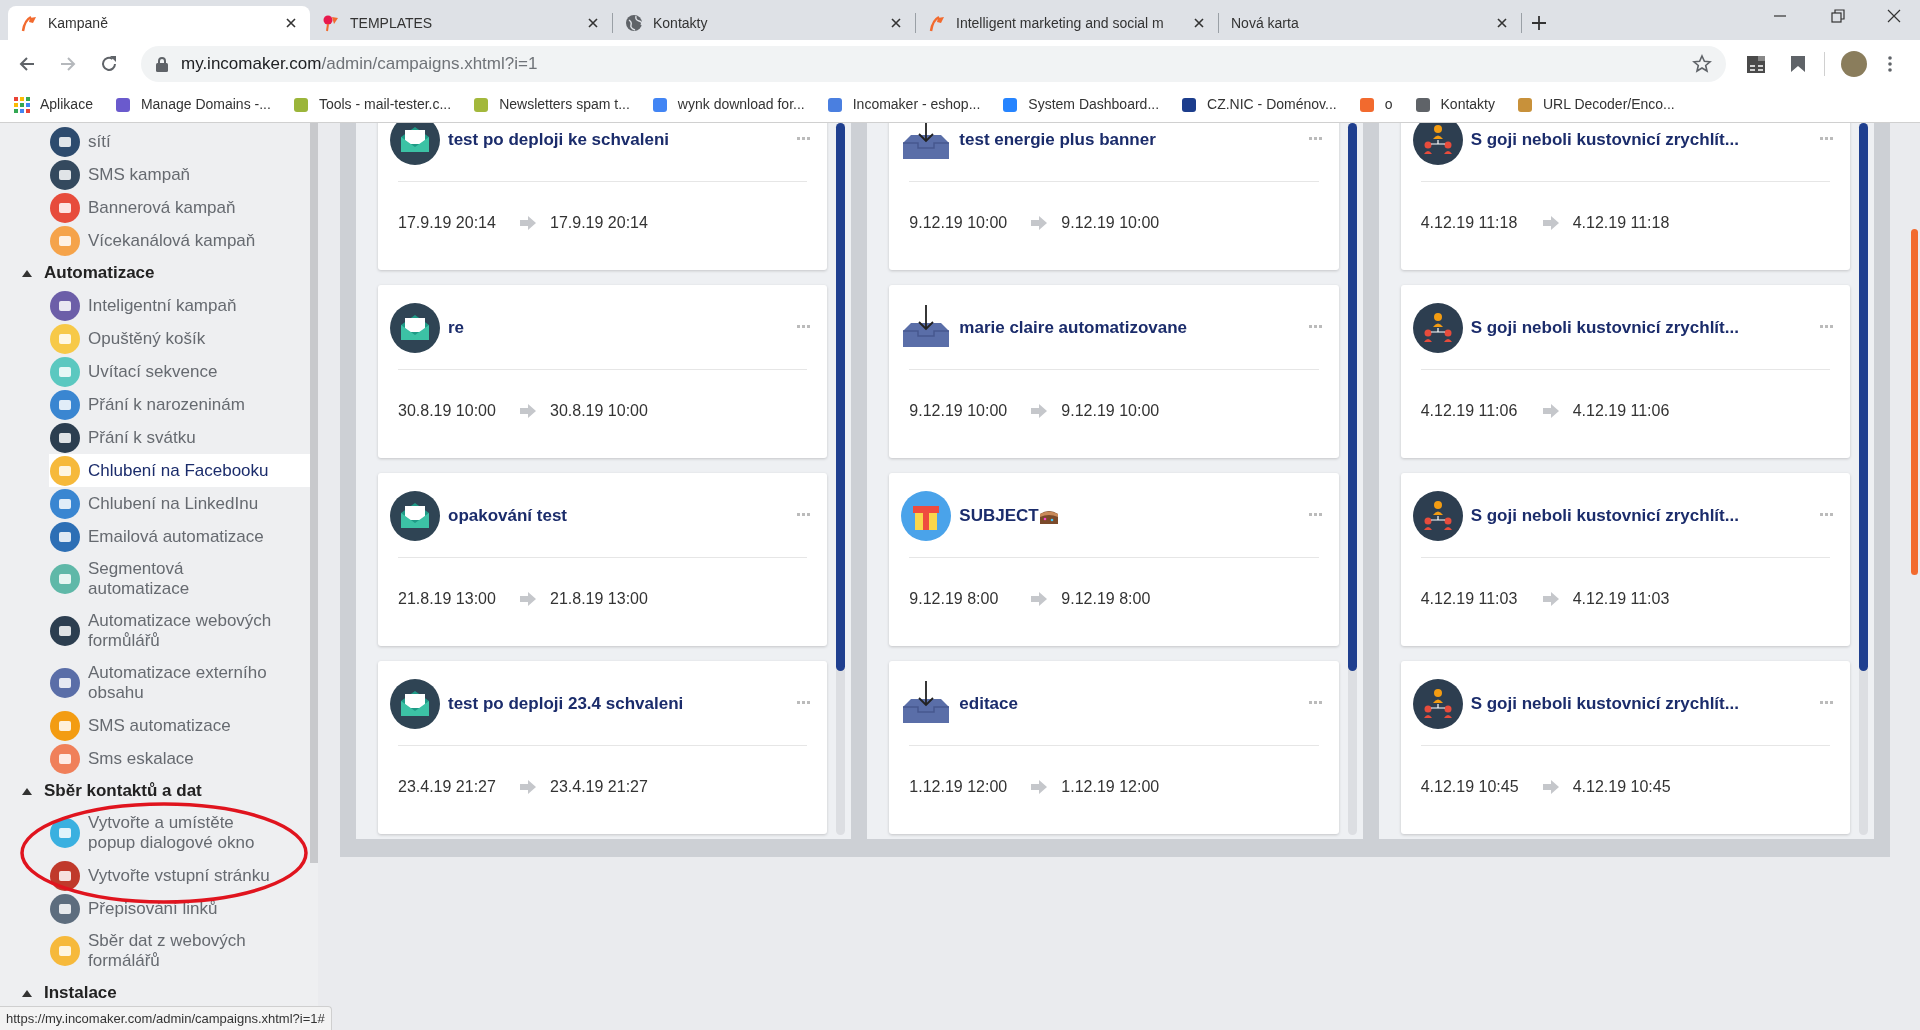 This screenshot has width=1920, height=1030. I want to click on restore-icon, so click(1838, 16).